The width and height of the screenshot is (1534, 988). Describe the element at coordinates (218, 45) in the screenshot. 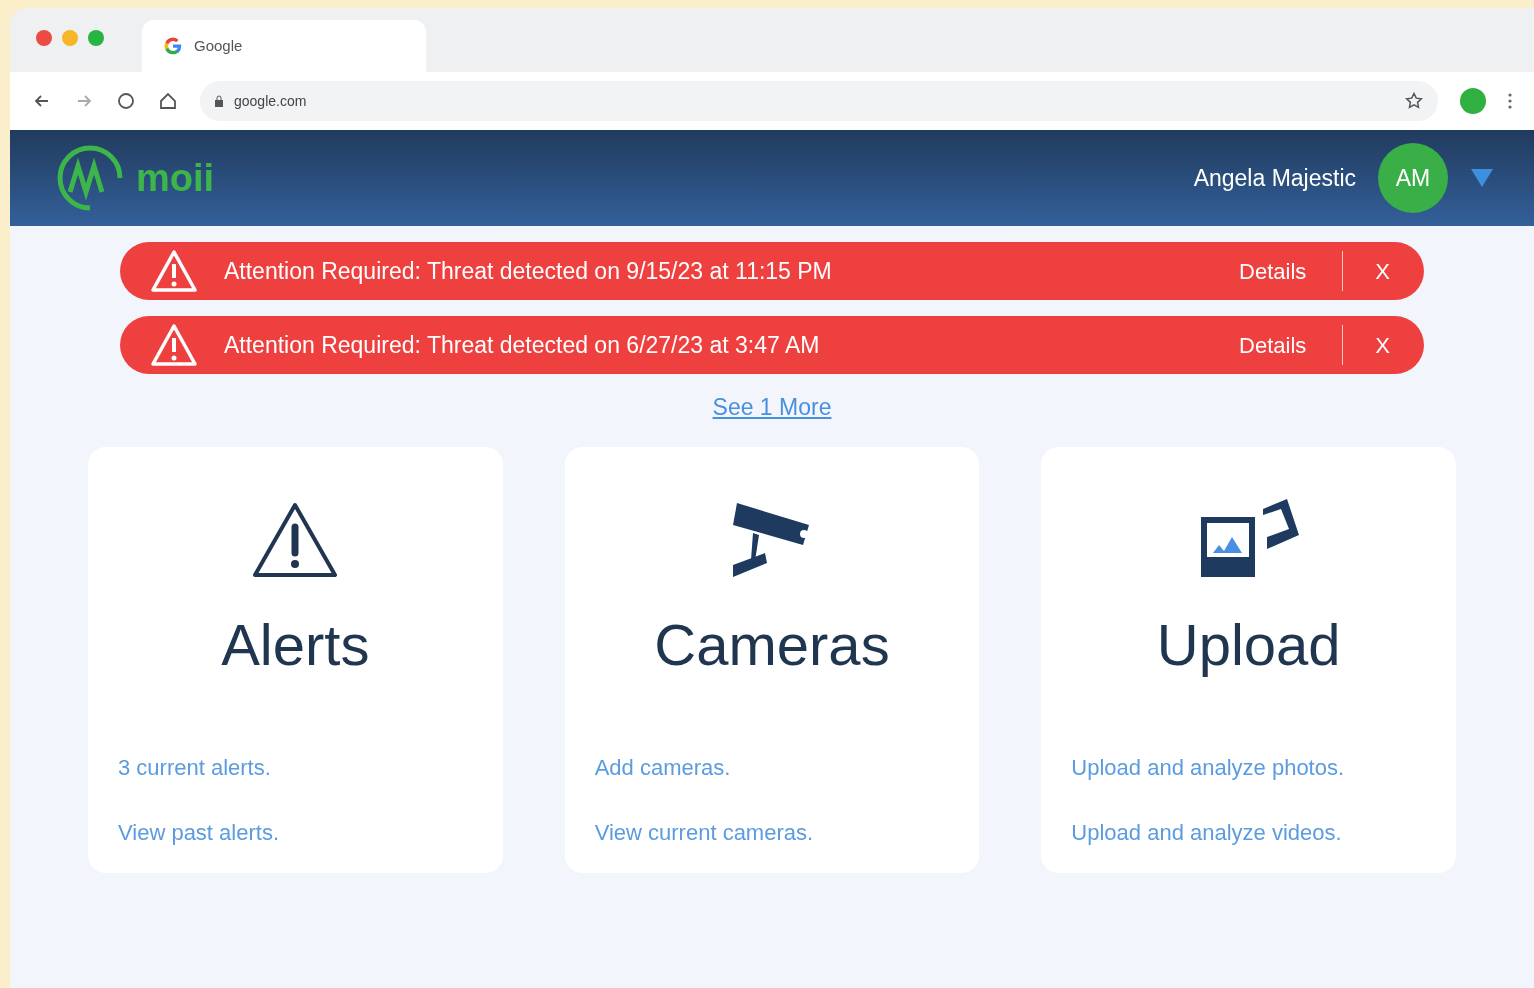

I see `tab-title: Google` at that location.